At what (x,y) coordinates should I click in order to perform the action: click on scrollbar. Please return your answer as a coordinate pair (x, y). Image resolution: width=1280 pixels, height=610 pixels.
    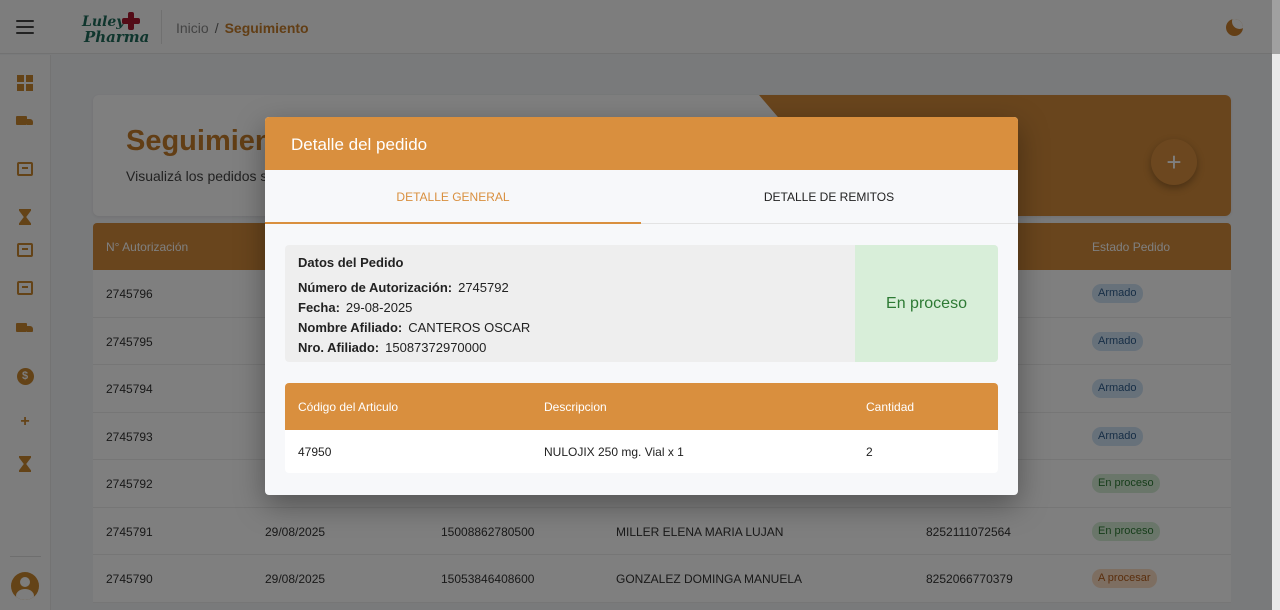
    Looking at the image, I should click on (1276, 305).